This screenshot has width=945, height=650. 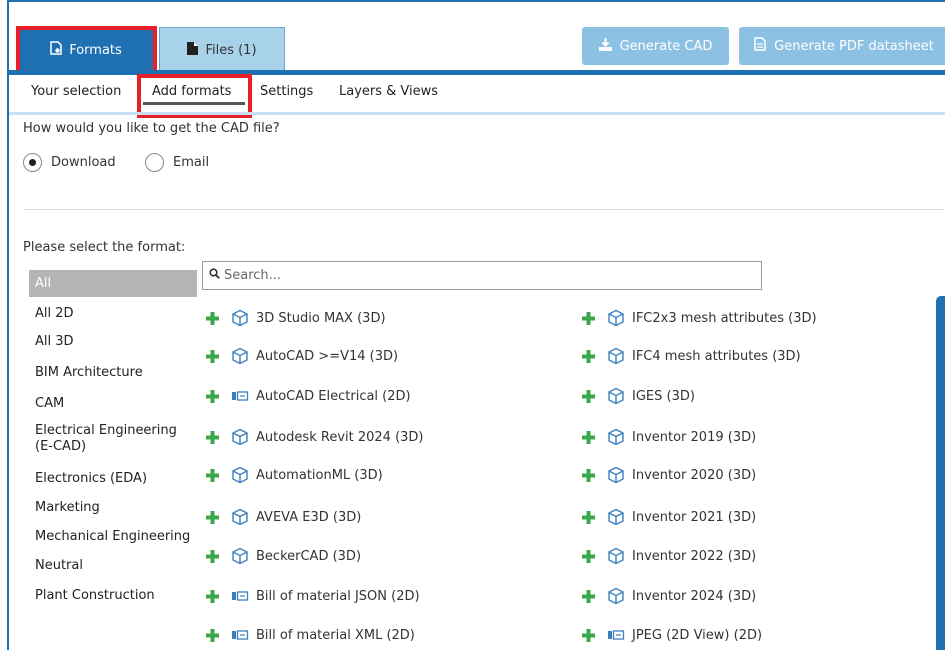 What do you see at coordinates (113, 283) in the screenshot?
I see `category-item-all: All` at bounding box center [113, 283].